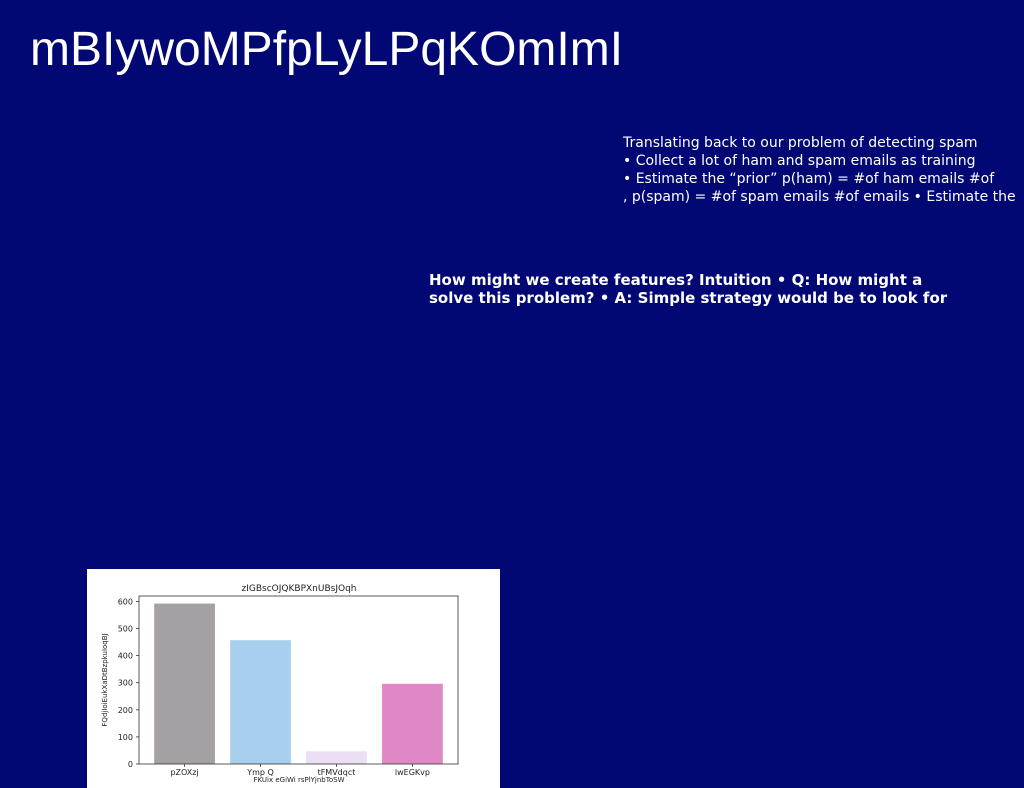 This screenshot has height=788, width=1024. Describe the element at coordinates (260, 772) in the screenshot. I see `x-tick-label: Ymp Q` at that location.